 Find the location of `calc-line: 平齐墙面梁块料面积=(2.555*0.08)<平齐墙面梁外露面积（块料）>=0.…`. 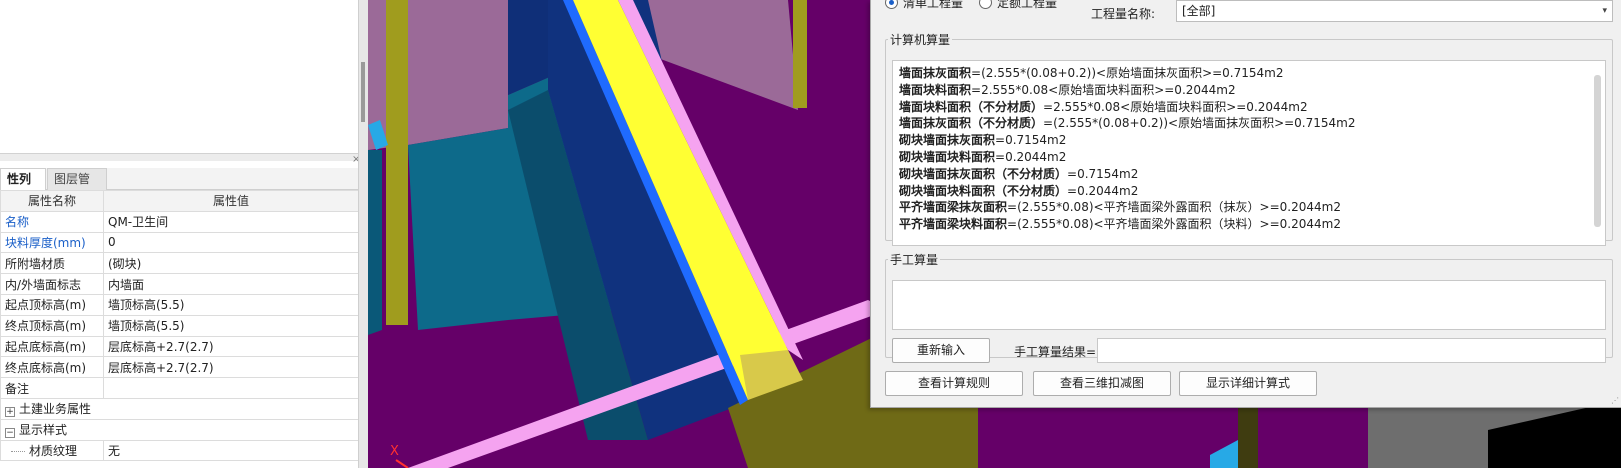

calc-line: 平齐墙面梁块料面积=(2.555*0.08)<平齐墙面梁外露面积（块料）>=0.… is located at coordinates (1127, 224).